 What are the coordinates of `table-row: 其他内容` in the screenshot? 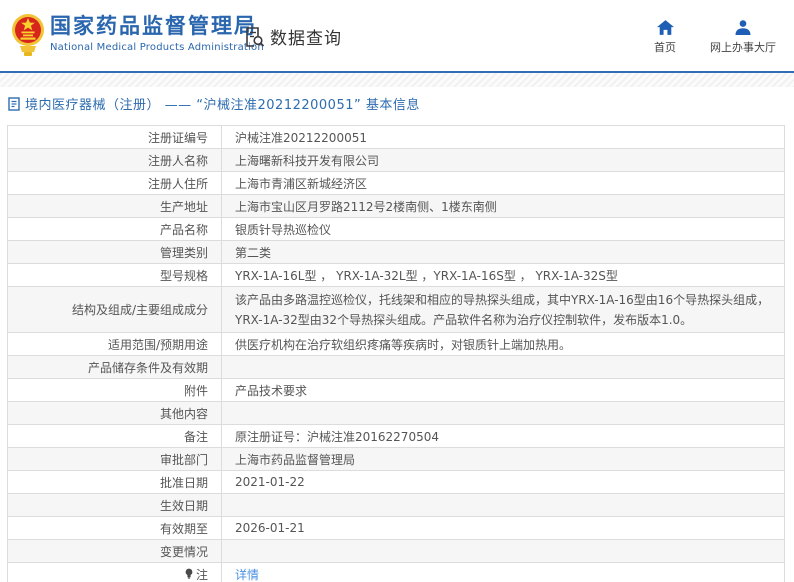 It's located at (396, 413).